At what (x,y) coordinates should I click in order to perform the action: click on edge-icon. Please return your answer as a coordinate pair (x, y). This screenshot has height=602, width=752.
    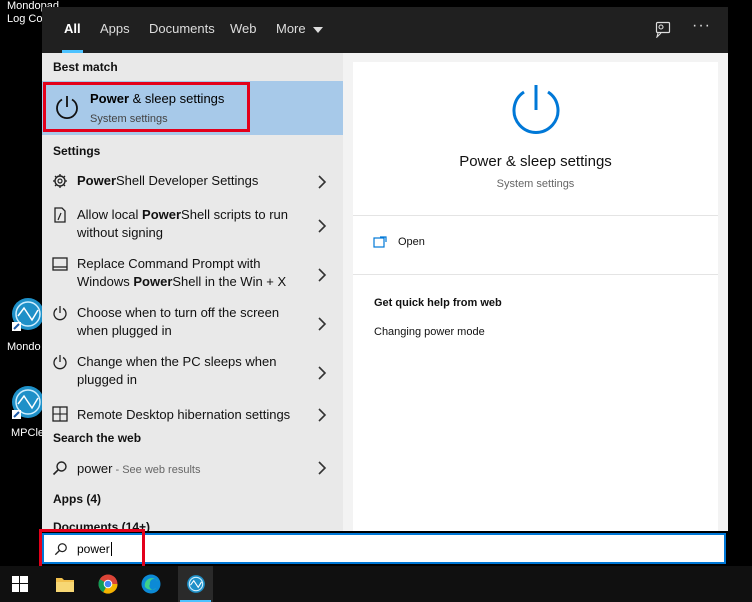
    Looking at the image, I should click on (151, 584).